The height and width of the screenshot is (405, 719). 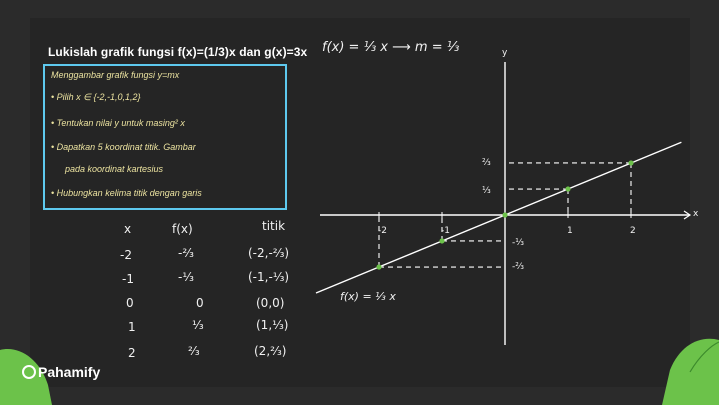 I want to click on logo-icon, so click(x=29, y=372).